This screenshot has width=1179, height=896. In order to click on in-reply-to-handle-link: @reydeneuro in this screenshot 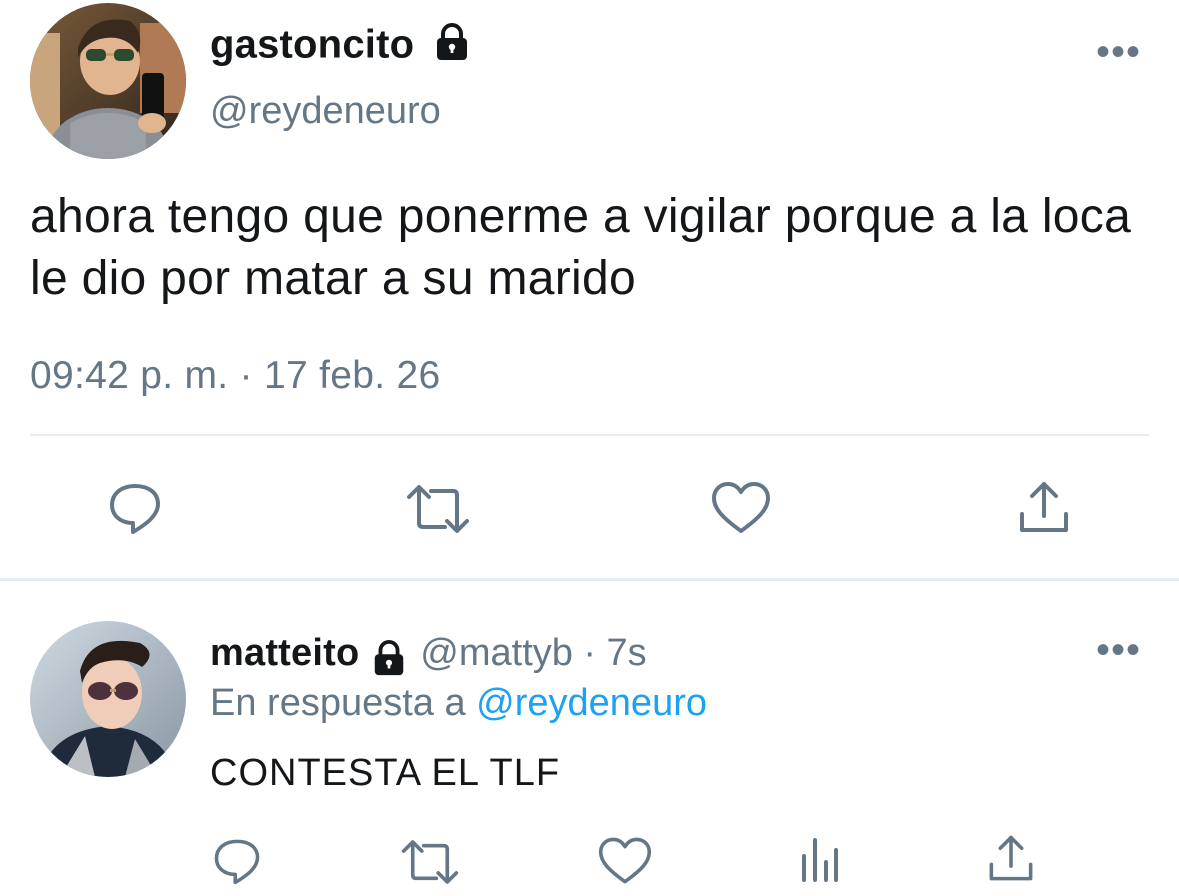, I will do `click(591, 703)`.